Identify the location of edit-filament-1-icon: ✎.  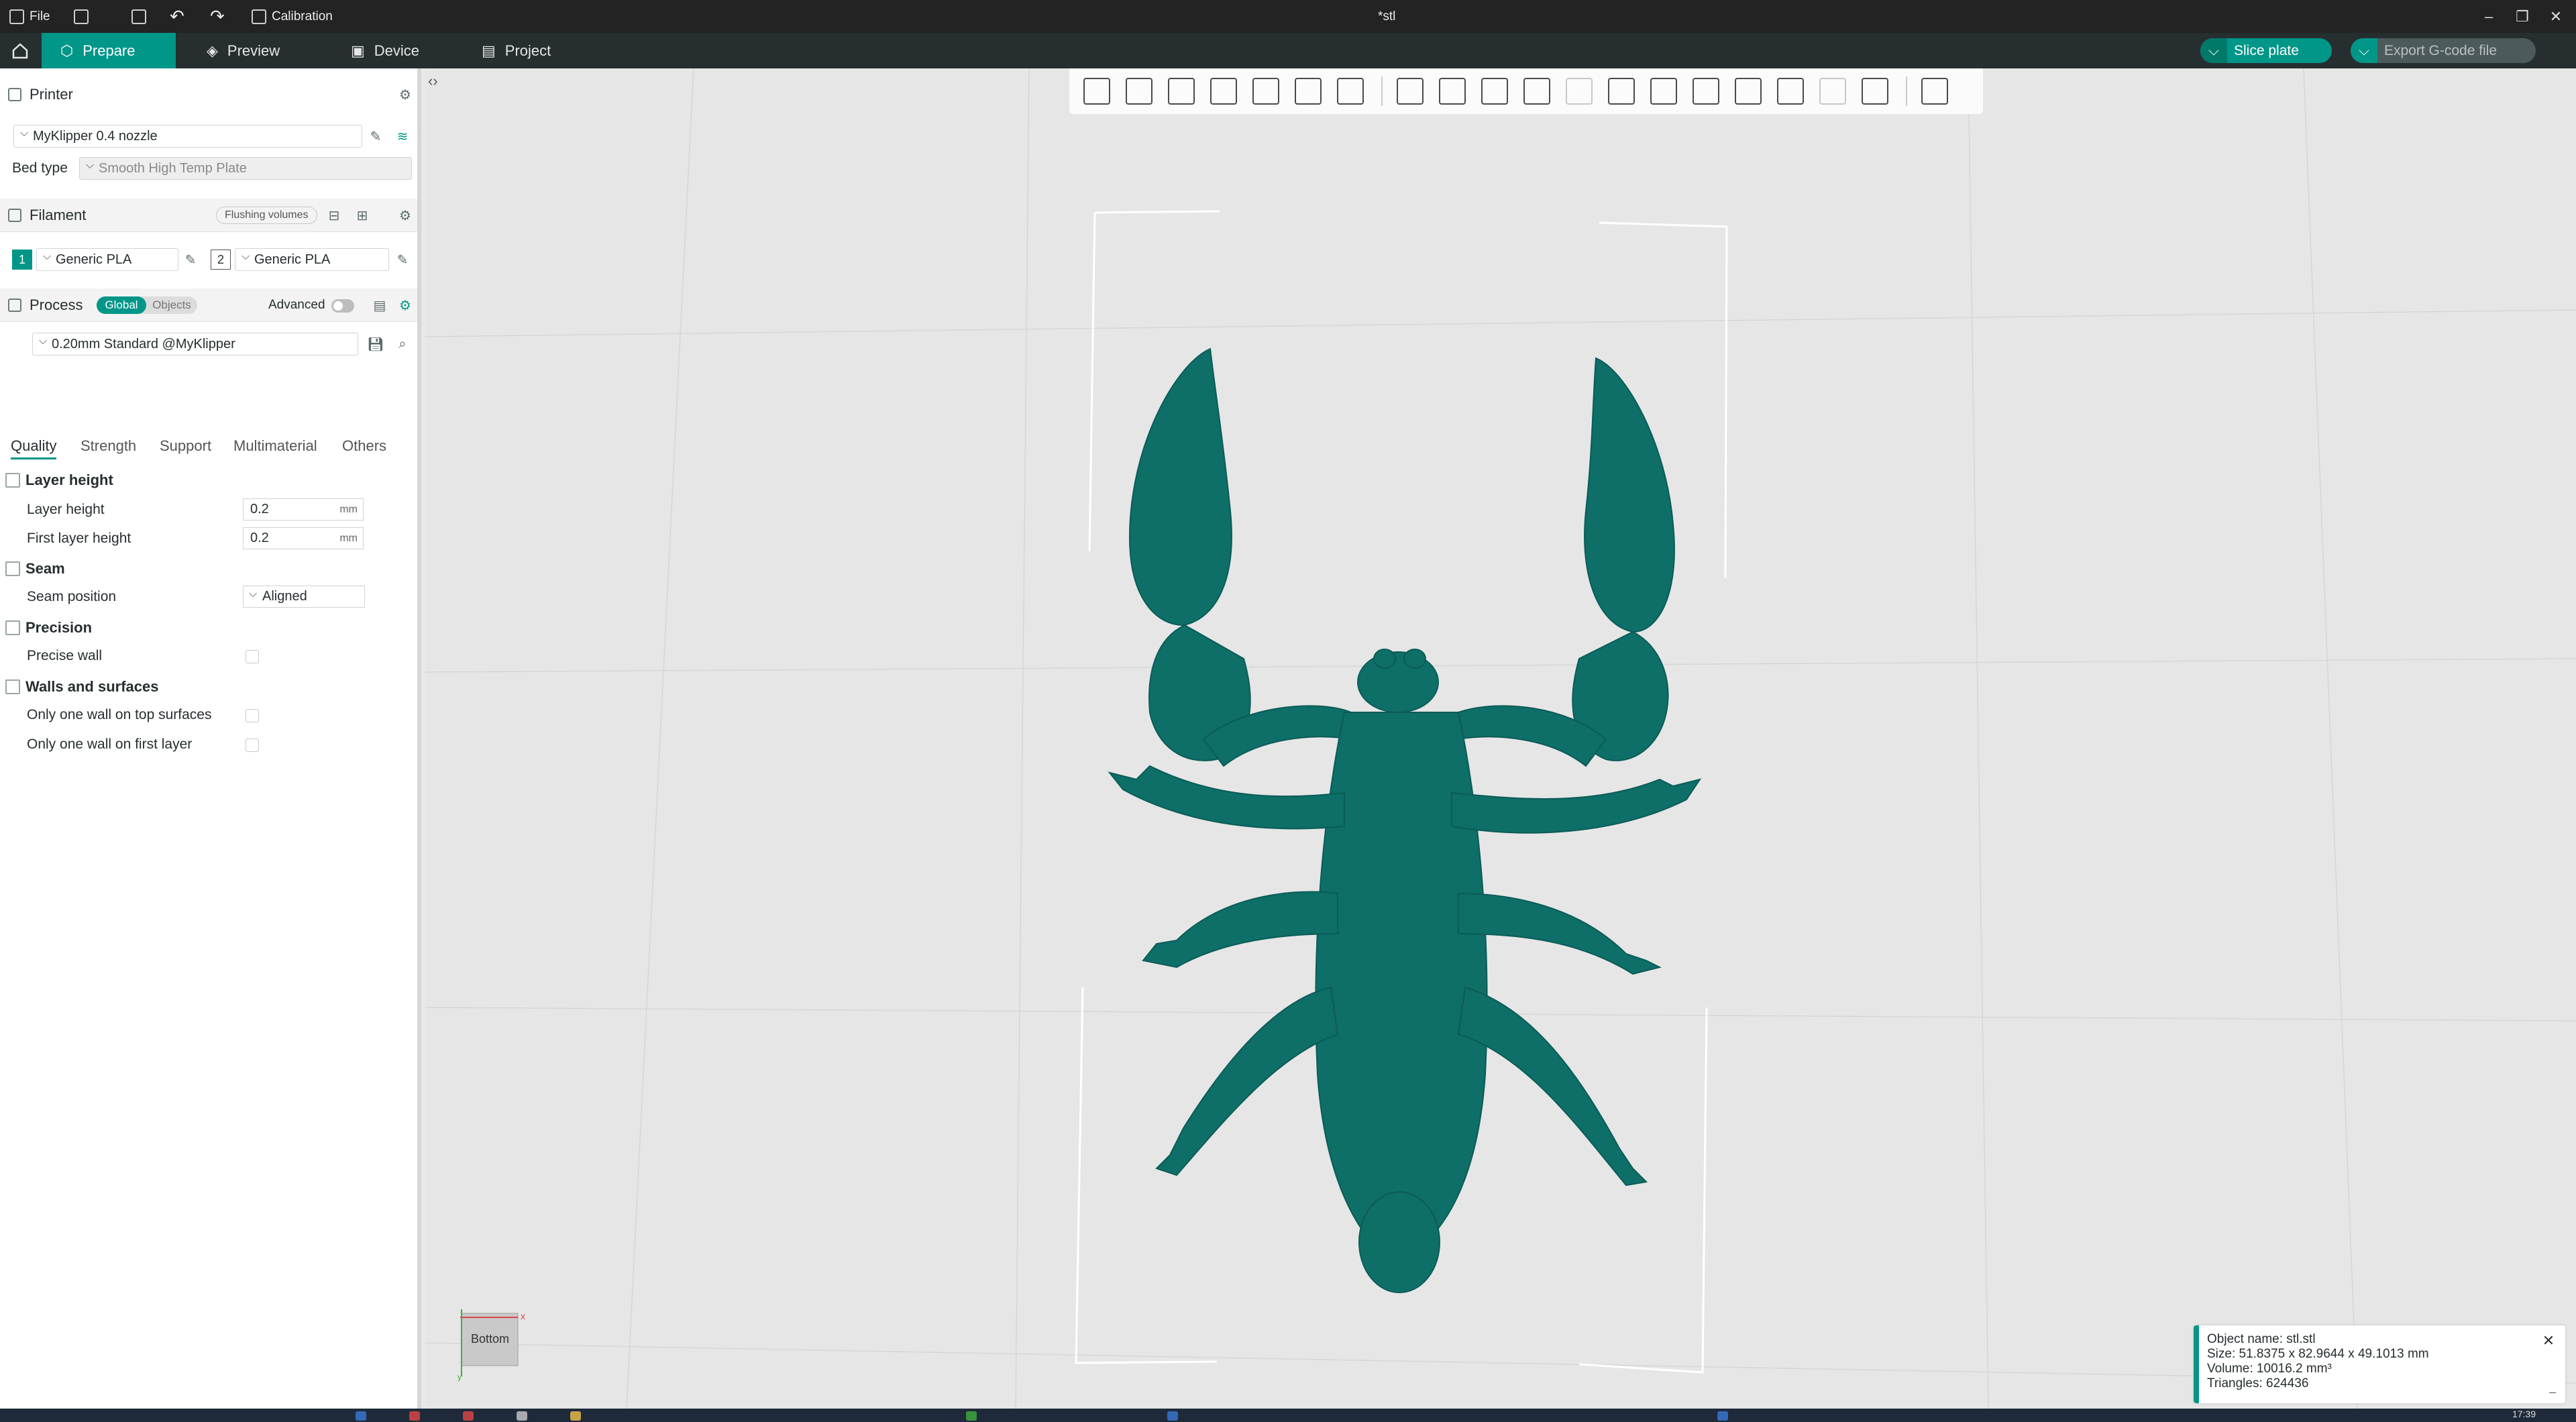
(190, 259).